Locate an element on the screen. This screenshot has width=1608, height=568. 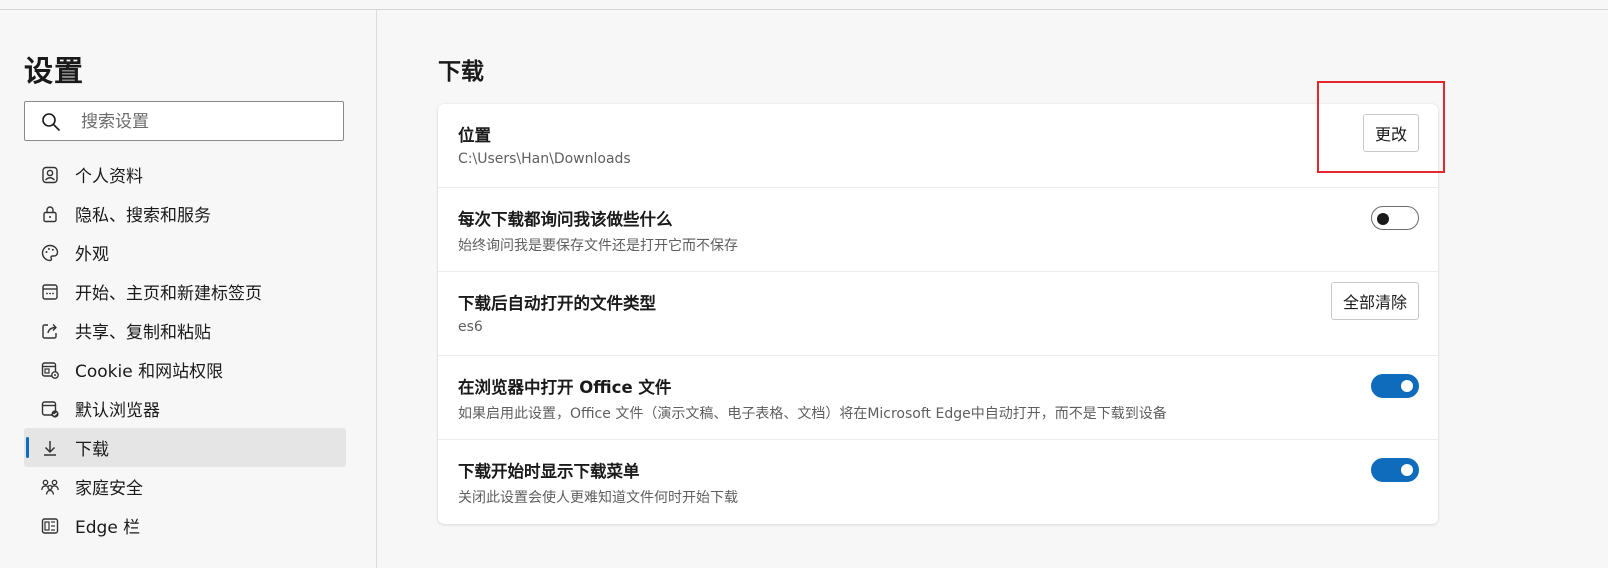
setting-row-auto-open: 下载后自动打开的文件类型 es6 全部清除 is located at coordinates (938, 314).